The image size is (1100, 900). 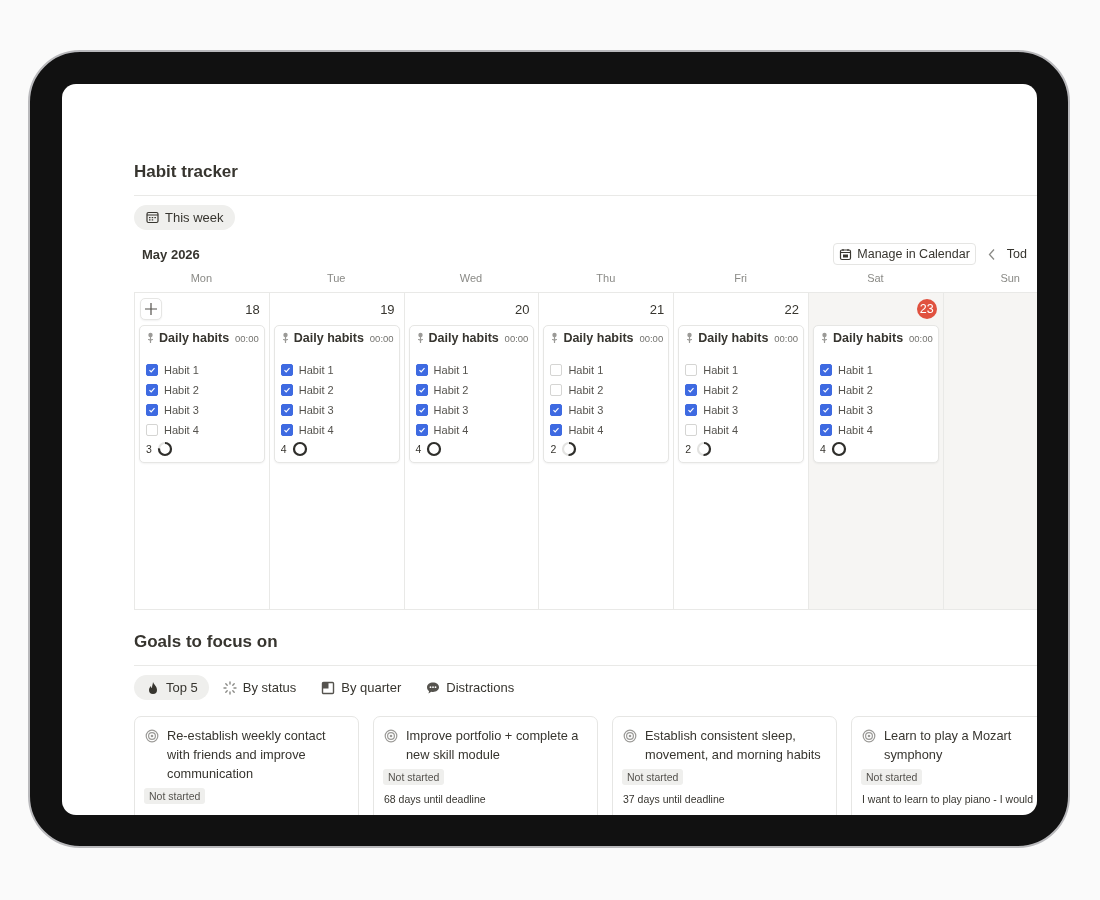 I want to click on goal-card: Establish consistent sleep, movement, and morning habits Not started 37 days until deadline, so click(x=724, y=765).